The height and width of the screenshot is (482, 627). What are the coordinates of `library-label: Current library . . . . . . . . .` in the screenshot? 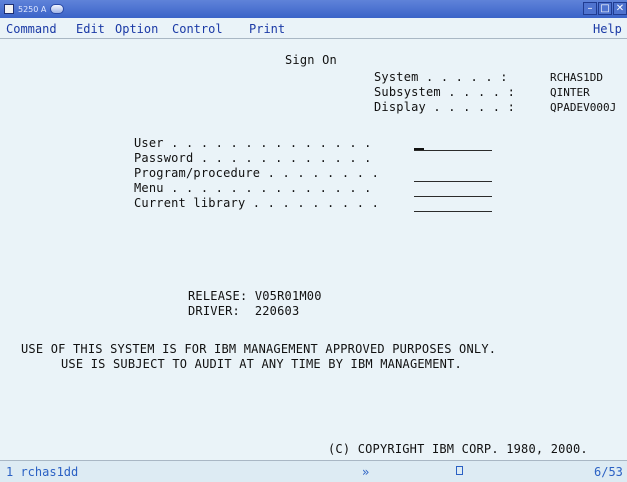 It's located at (257, 203).